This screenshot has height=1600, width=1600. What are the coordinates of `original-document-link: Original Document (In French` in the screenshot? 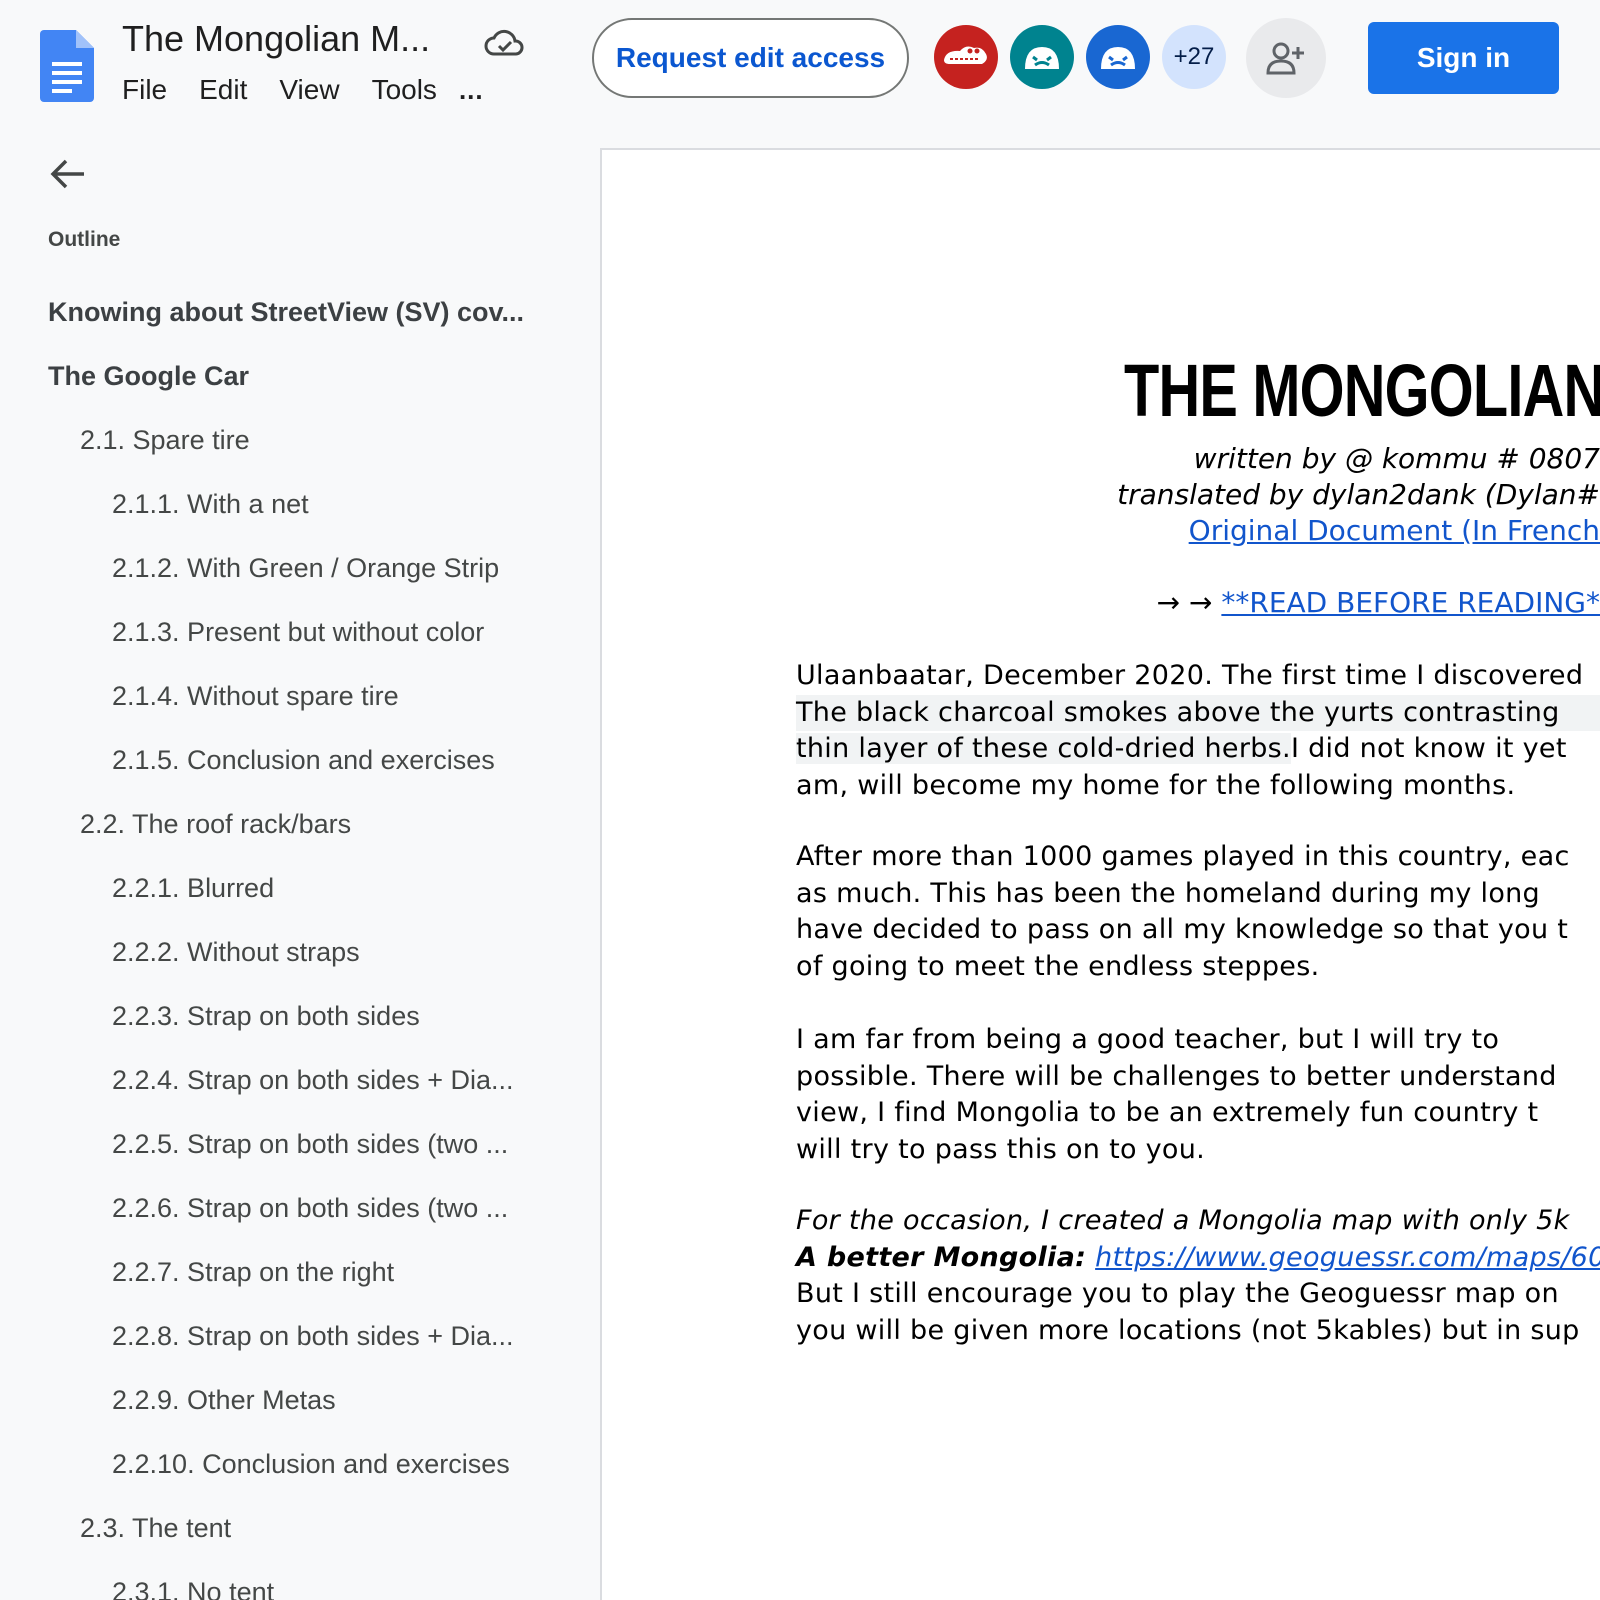 It's located at (1394, 530).